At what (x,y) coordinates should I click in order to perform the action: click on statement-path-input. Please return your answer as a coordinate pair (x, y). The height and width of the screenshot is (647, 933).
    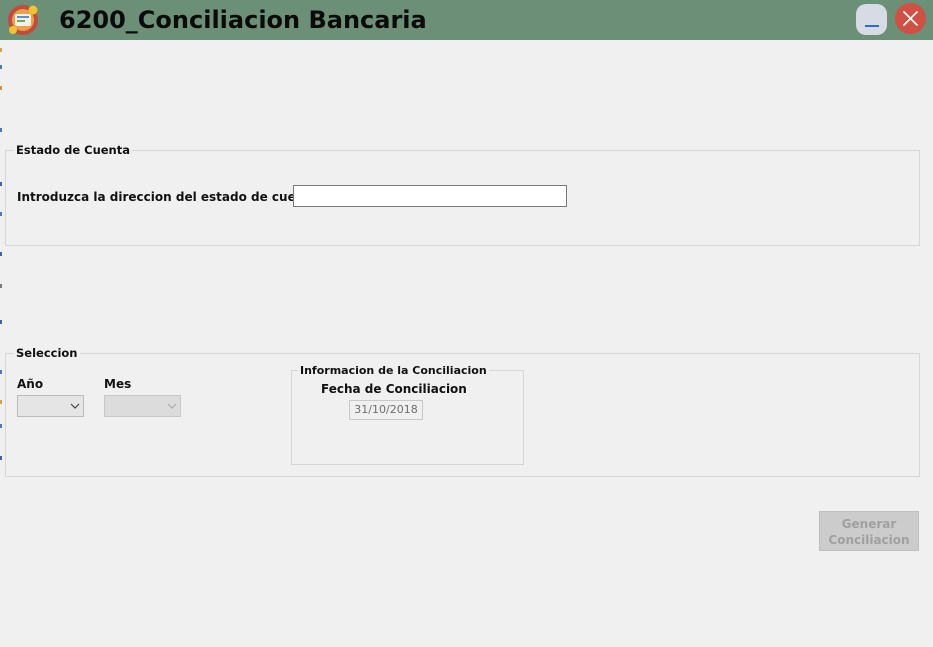
    Looking at the image, I should click on (430, 196).